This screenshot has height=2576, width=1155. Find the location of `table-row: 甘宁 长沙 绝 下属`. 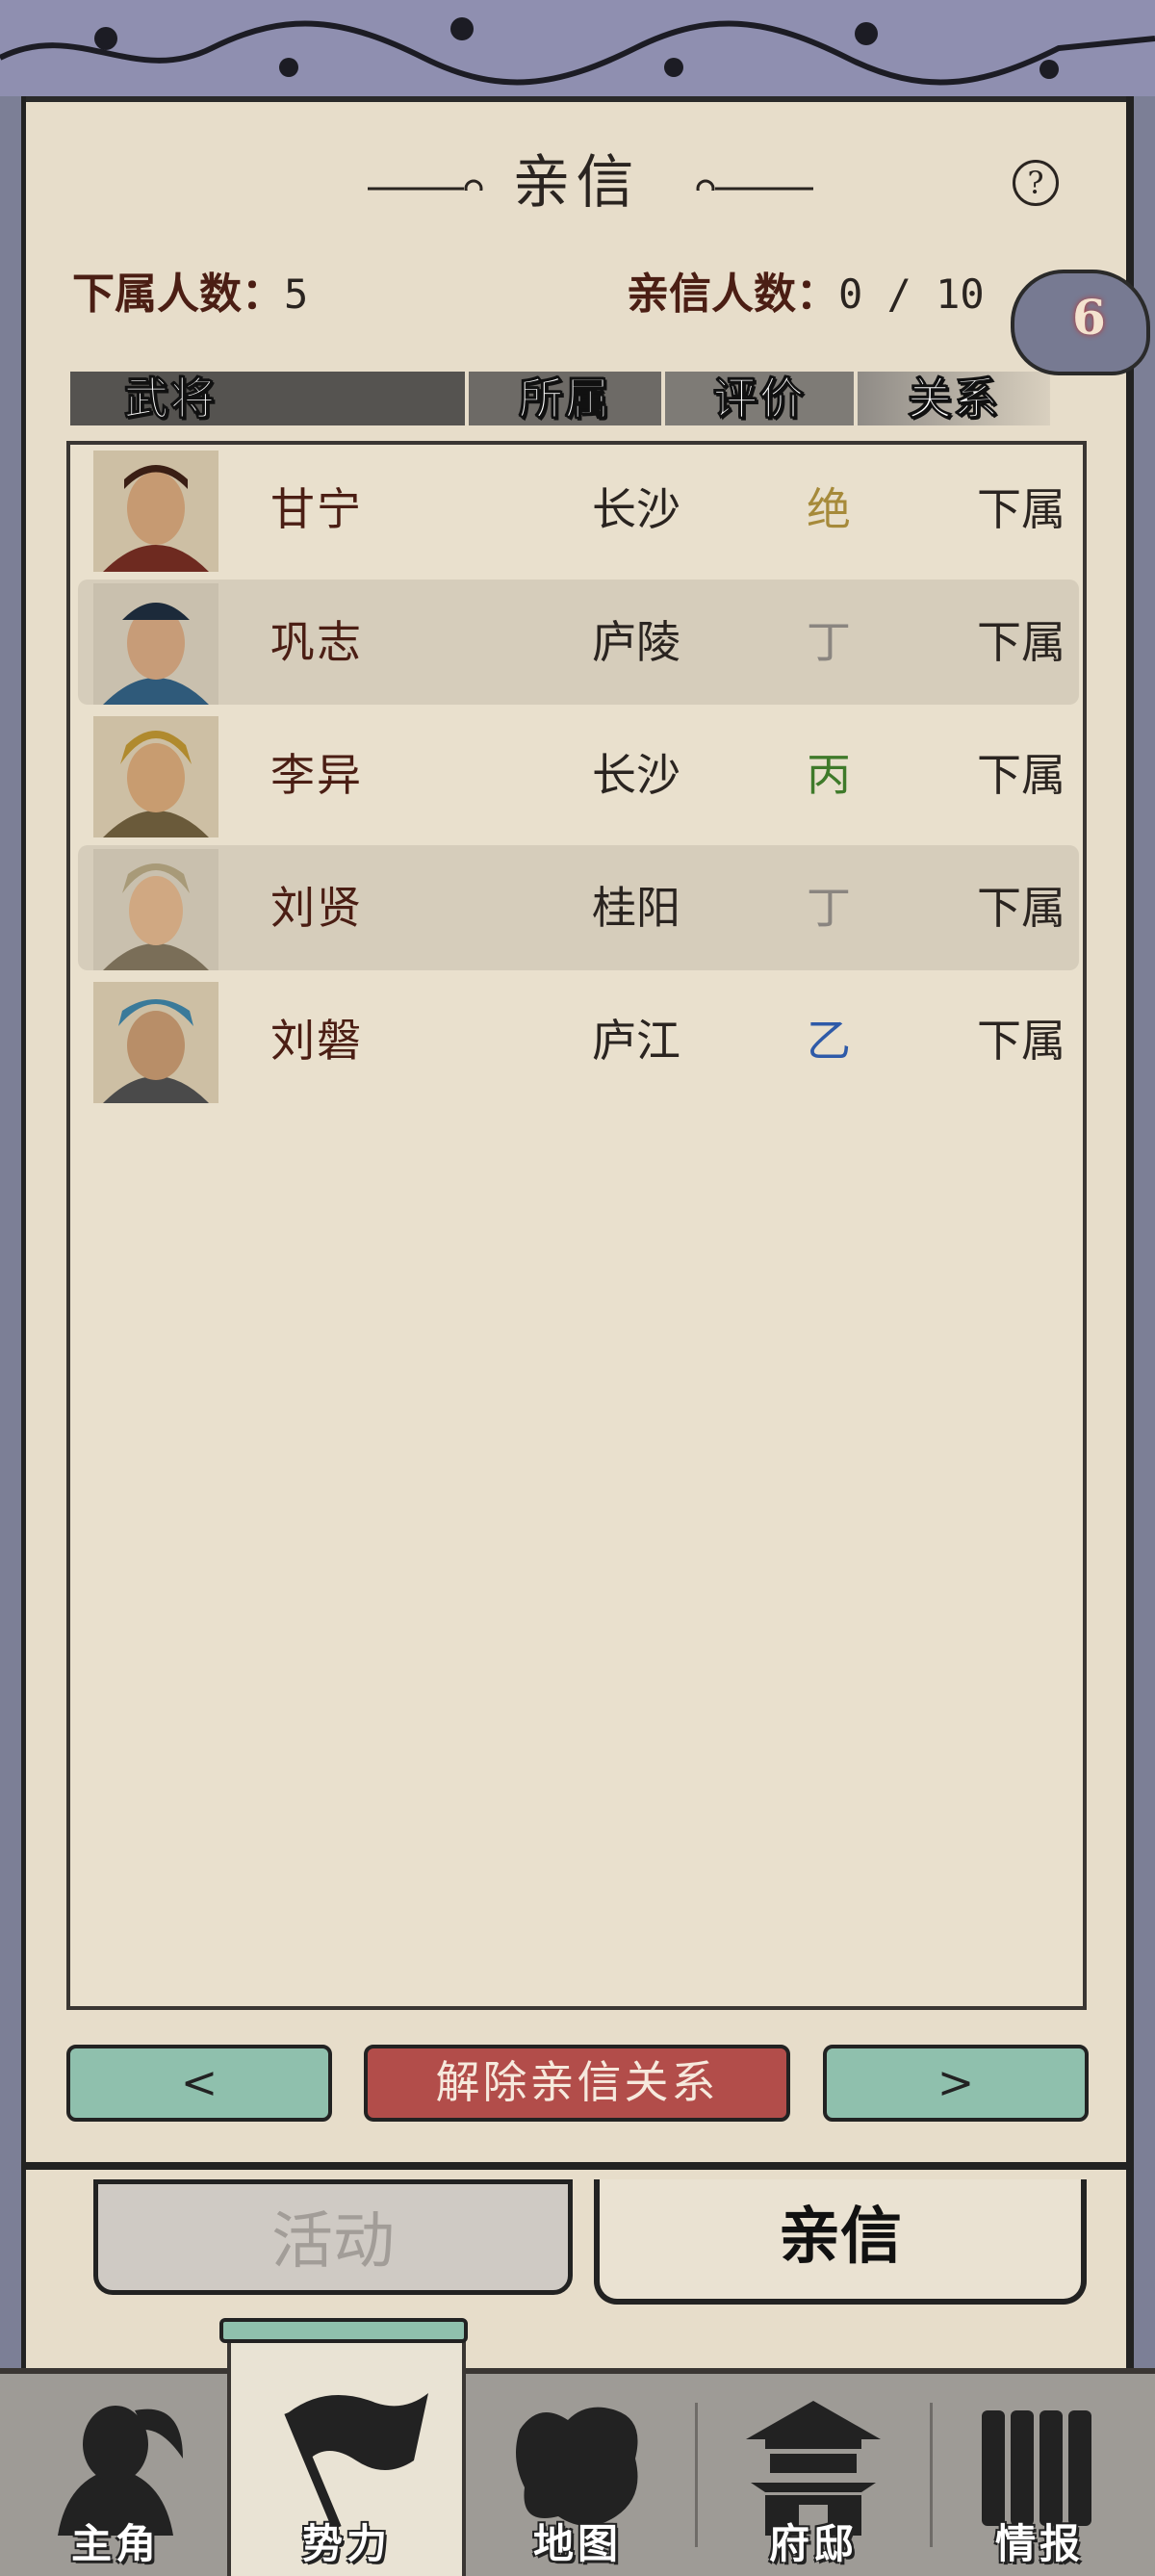

table-row: 甘宁 长沙 绝 下属 is located at coordinates (578, 510).